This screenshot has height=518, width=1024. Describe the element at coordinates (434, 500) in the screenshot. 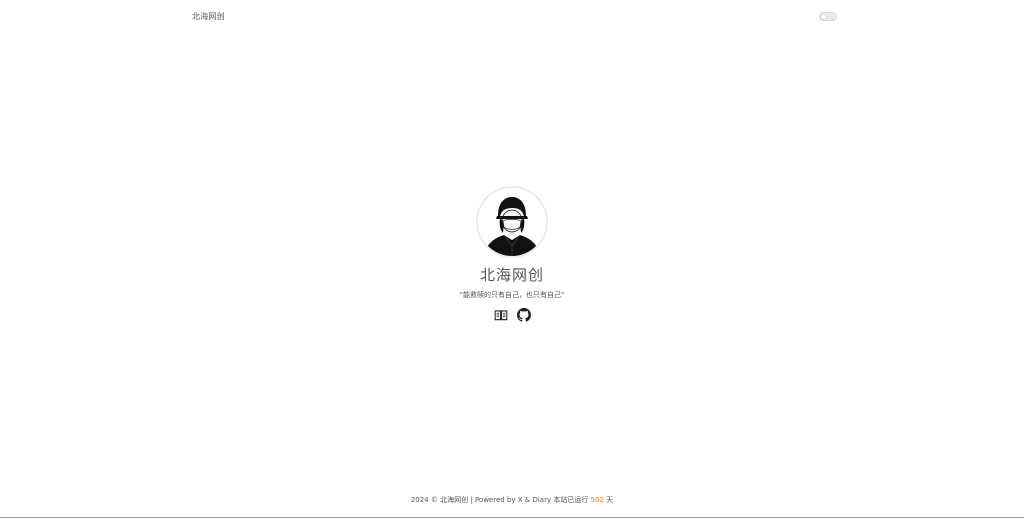

I see `copyright-symbol: ©` at that location.